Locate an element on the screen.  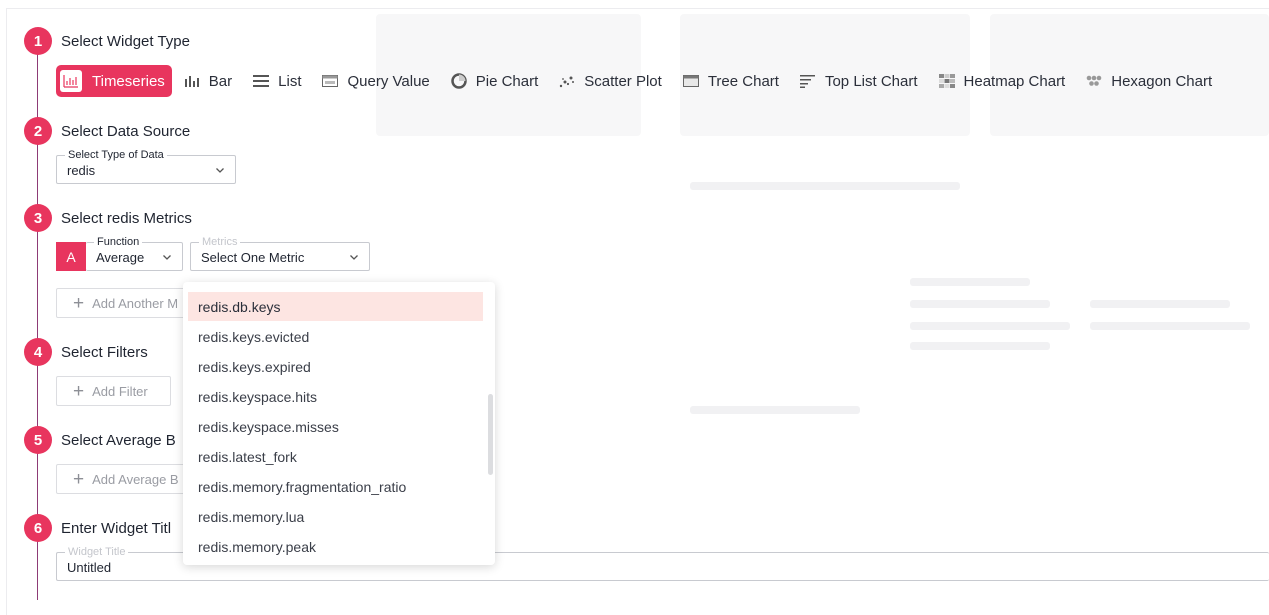
widget-type-timeseries: Timeseries is located at coordinates (114, 81).